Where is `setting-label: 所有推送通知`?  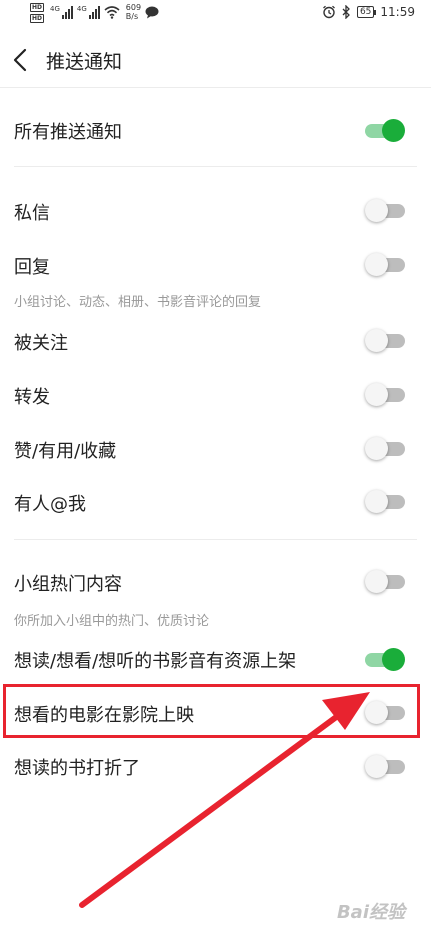
setting-label: 所有推送通知 is located at coordinates (68, 132).